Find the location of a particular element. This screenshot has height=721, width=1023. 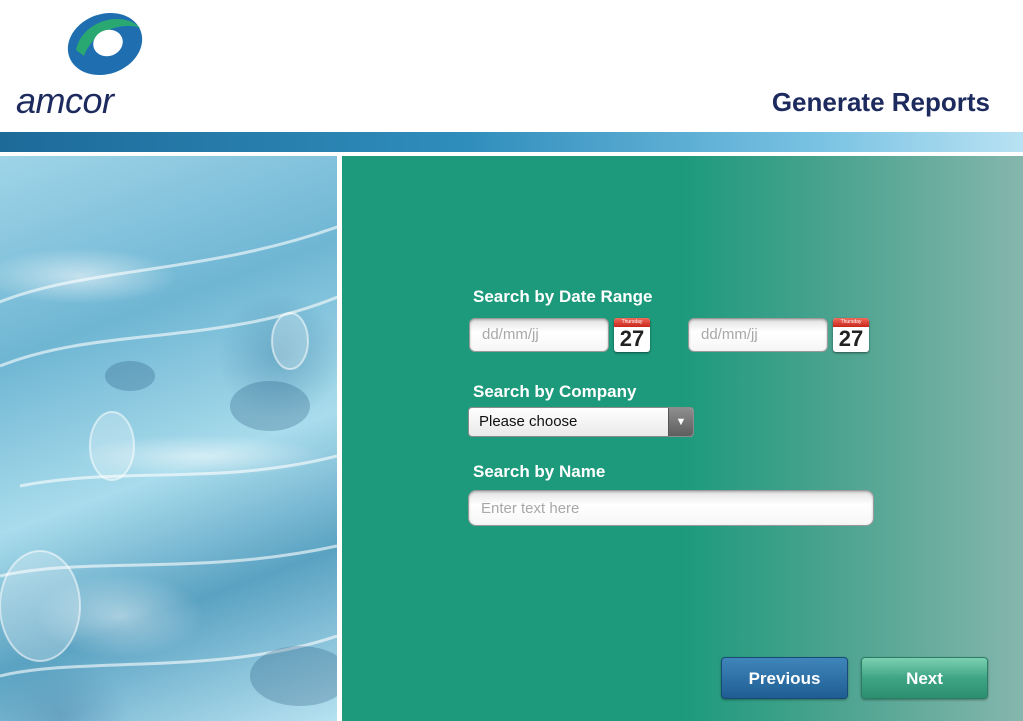

name-search-placeholder: Enter text here is located at coordinates (530, 508).